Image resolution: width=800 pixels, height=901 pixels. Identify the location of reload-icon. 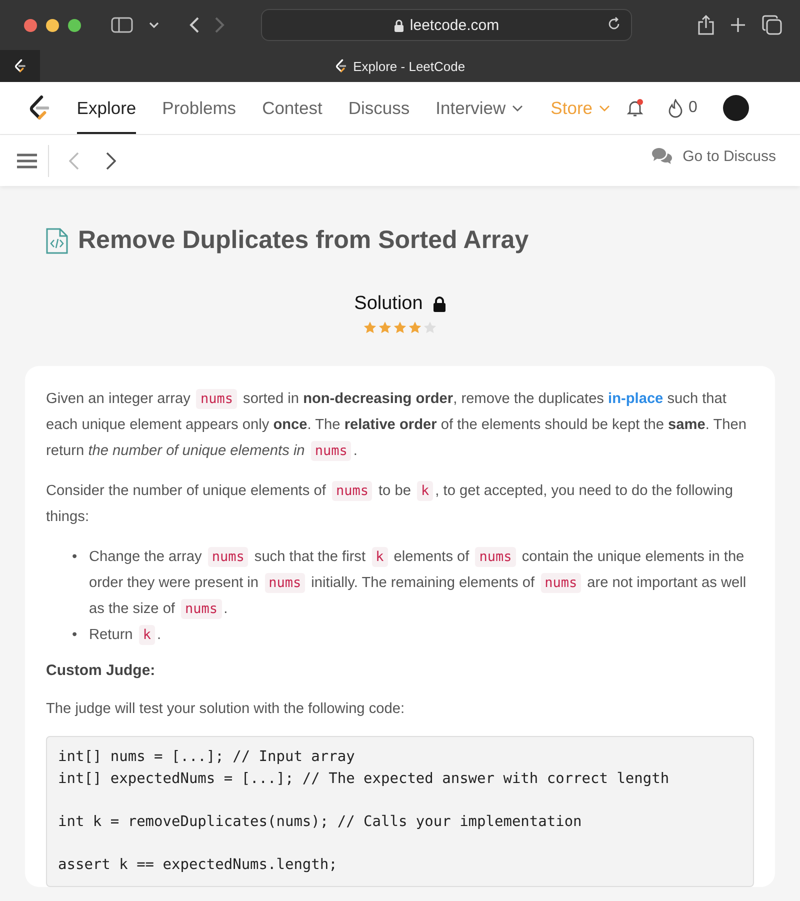
(614, 24).